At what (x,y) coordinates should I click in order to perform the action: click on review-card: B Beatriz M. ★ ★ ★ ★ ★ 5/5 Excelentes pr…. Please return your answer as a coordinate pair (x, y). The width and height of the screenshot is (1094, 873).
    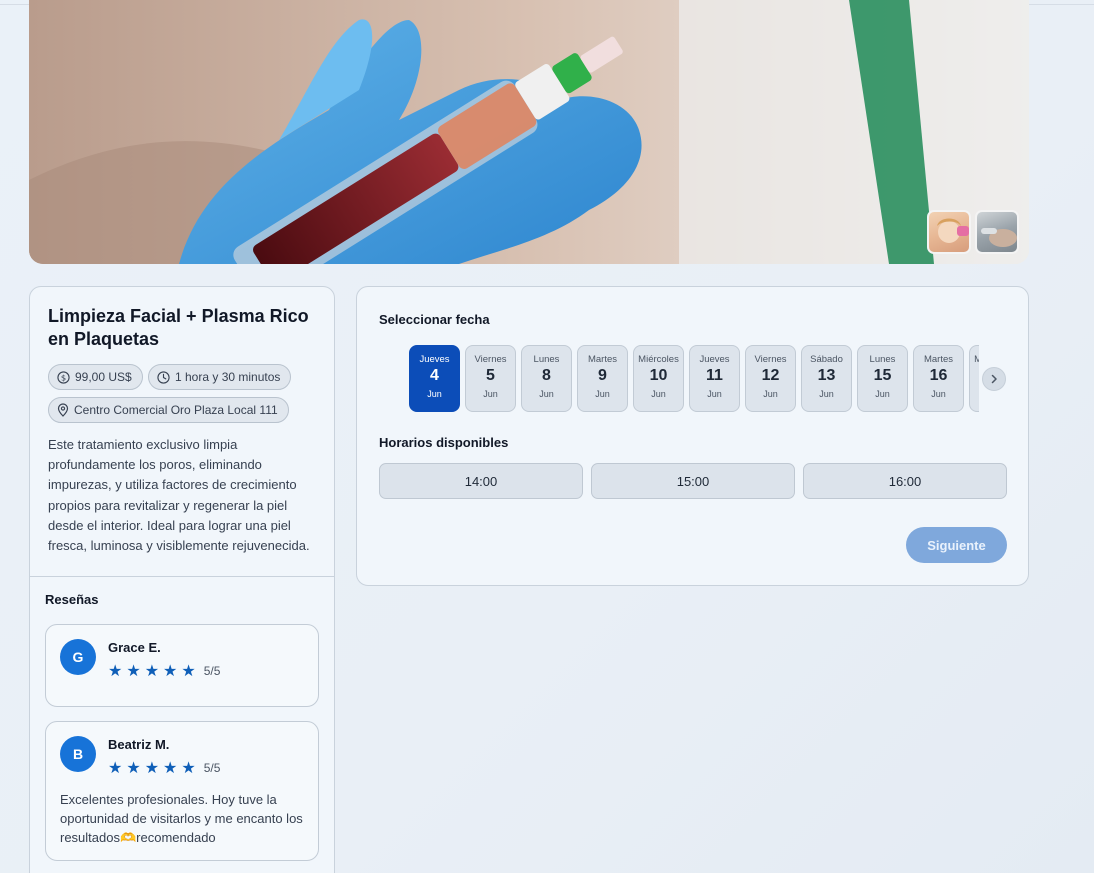
    Looking at the image, I should click on (182, 791).